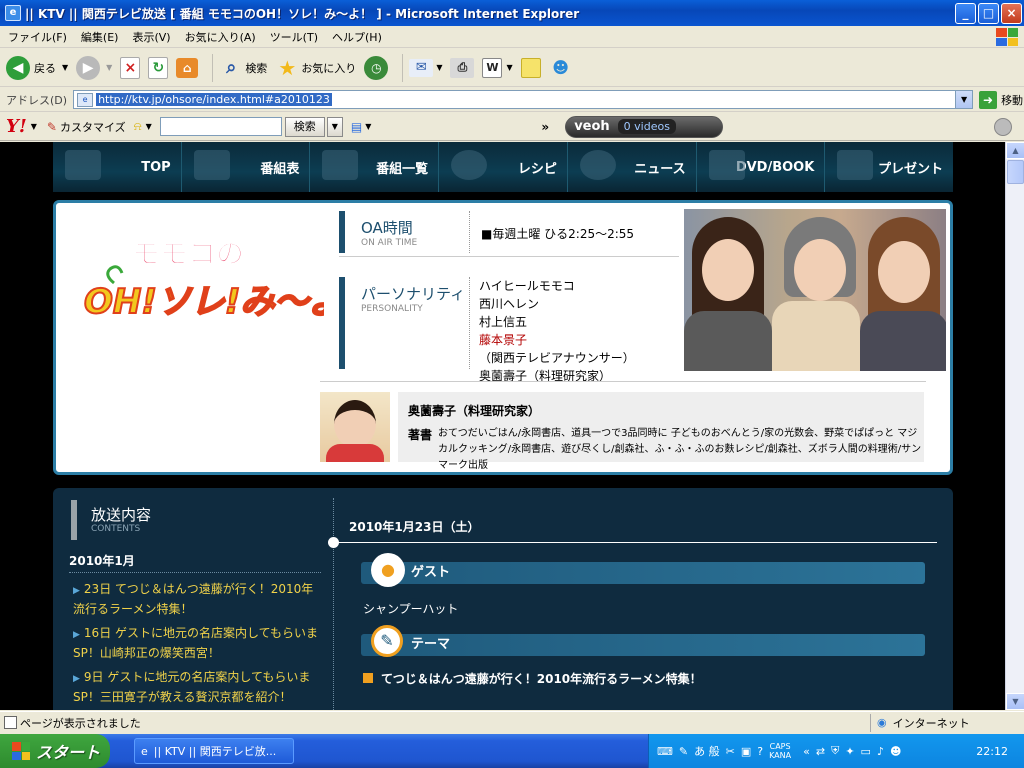 This screenshot has width=1024, height=768. What do you see at coordinates (632, 167) in the screenshot?
I see `nav-news: ニュース` at bounding box center [632, 167].